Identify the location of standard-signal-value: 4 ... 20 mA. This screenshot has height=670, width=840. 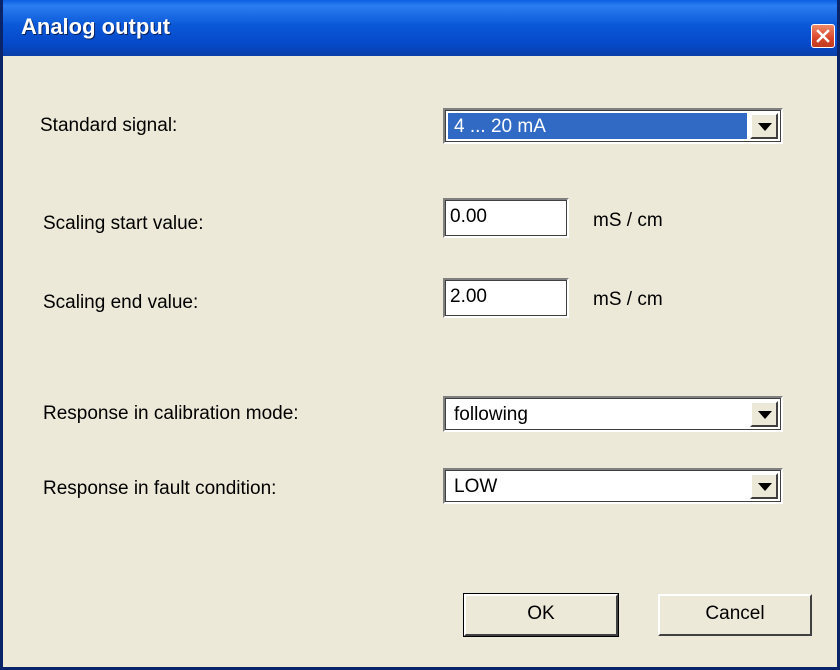
(597, 126).